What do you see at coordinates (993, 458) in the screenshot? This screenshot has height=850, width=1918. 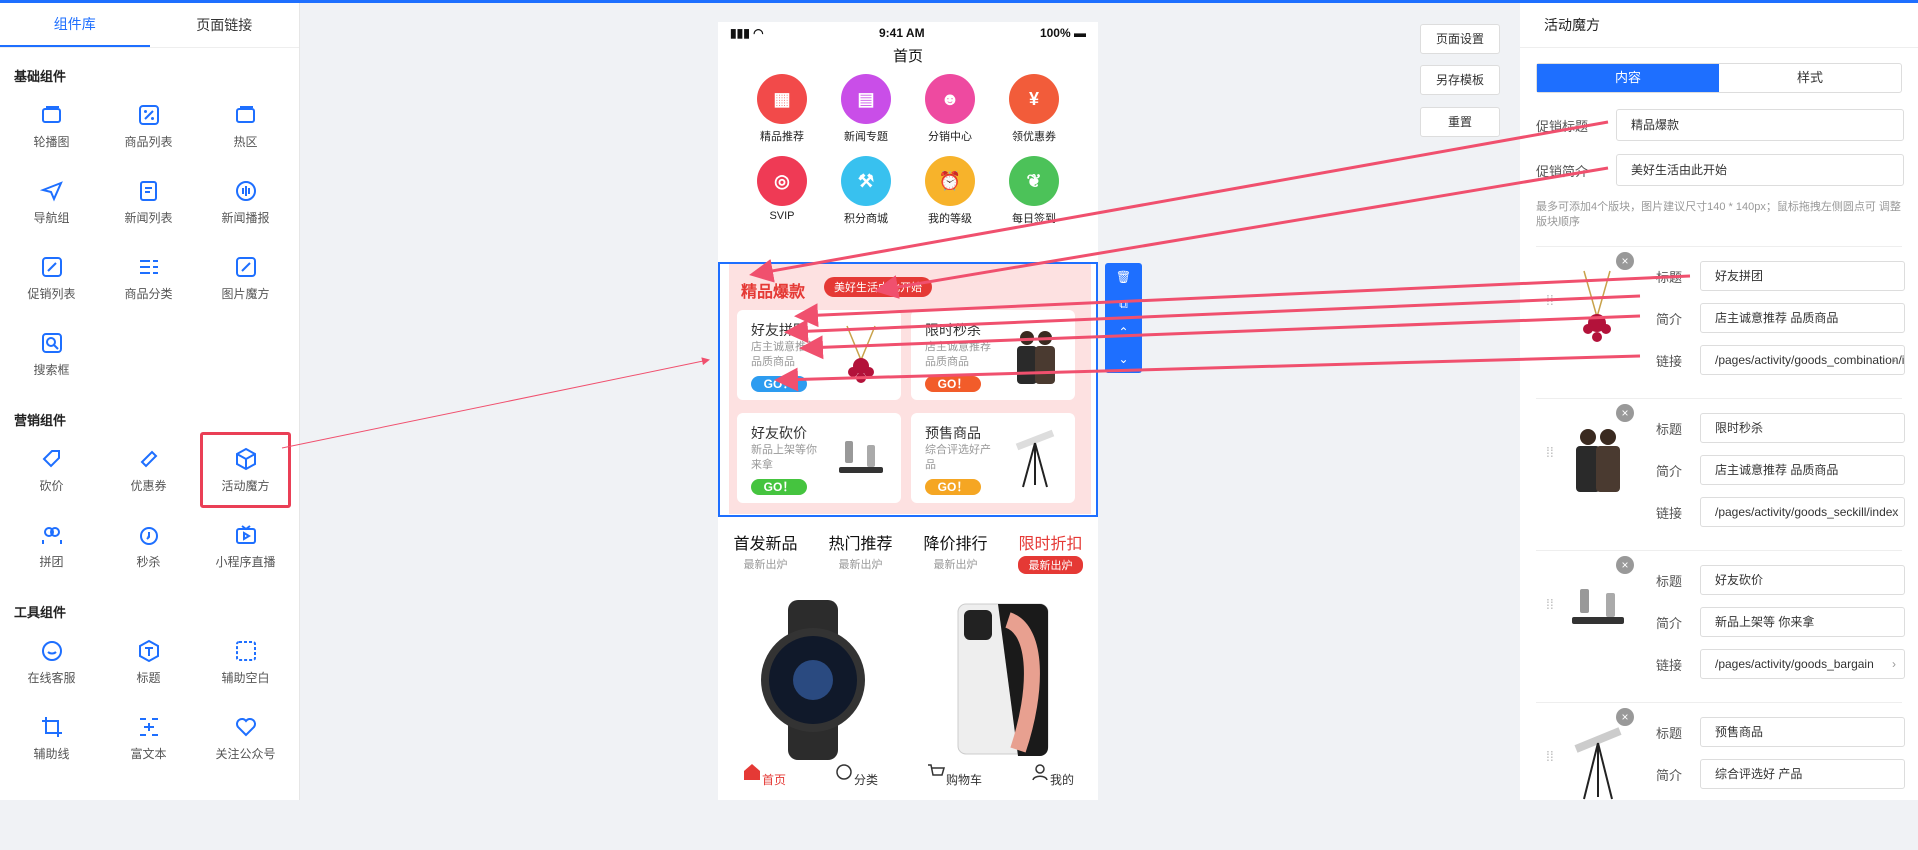 I see `cube-card: 预售商品 综合评选好产品 GO！` at bounding box center [993, 458].